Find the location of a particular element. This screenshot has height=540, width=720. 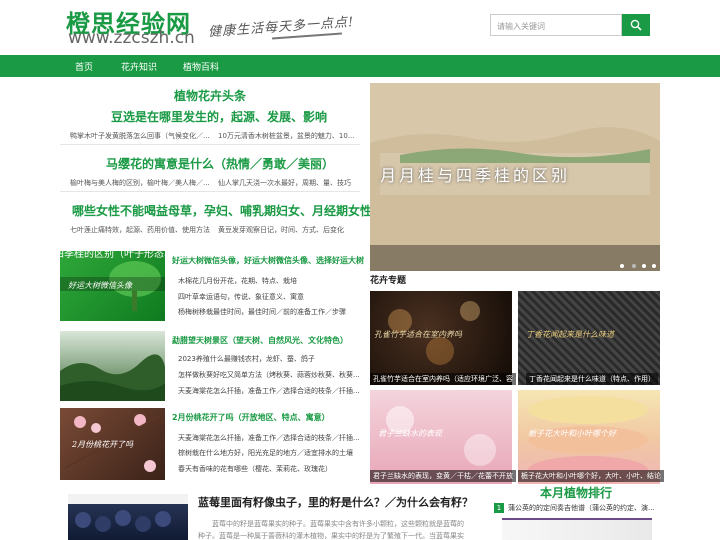

ranking-title: 本月植物排行 is located at coordinates (576, 493).